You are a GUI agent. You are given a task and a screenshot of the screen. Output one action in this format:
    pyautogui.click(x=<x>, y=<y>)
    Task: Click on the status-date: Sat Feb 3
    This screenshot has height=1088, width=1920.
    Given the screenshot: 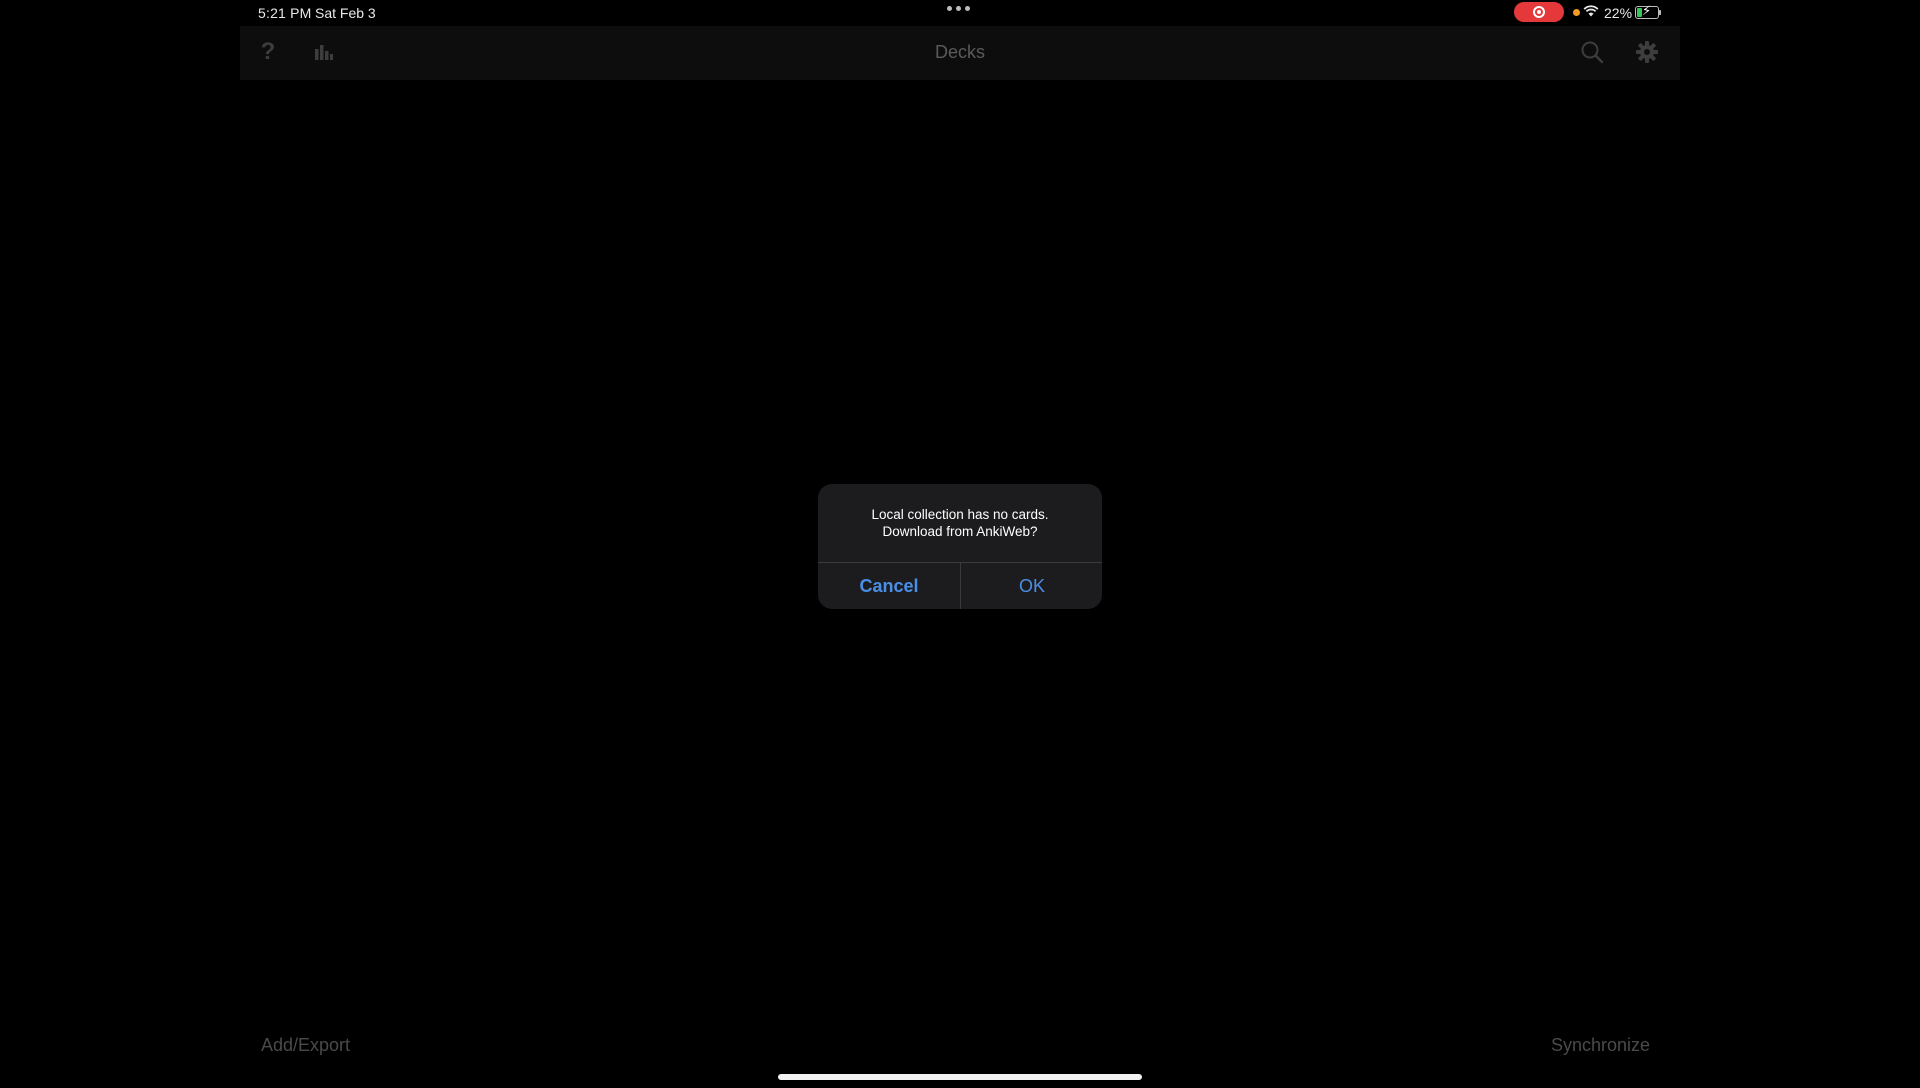 What is the action you would take?
    pyautogui.click(x=345, y=13)
    